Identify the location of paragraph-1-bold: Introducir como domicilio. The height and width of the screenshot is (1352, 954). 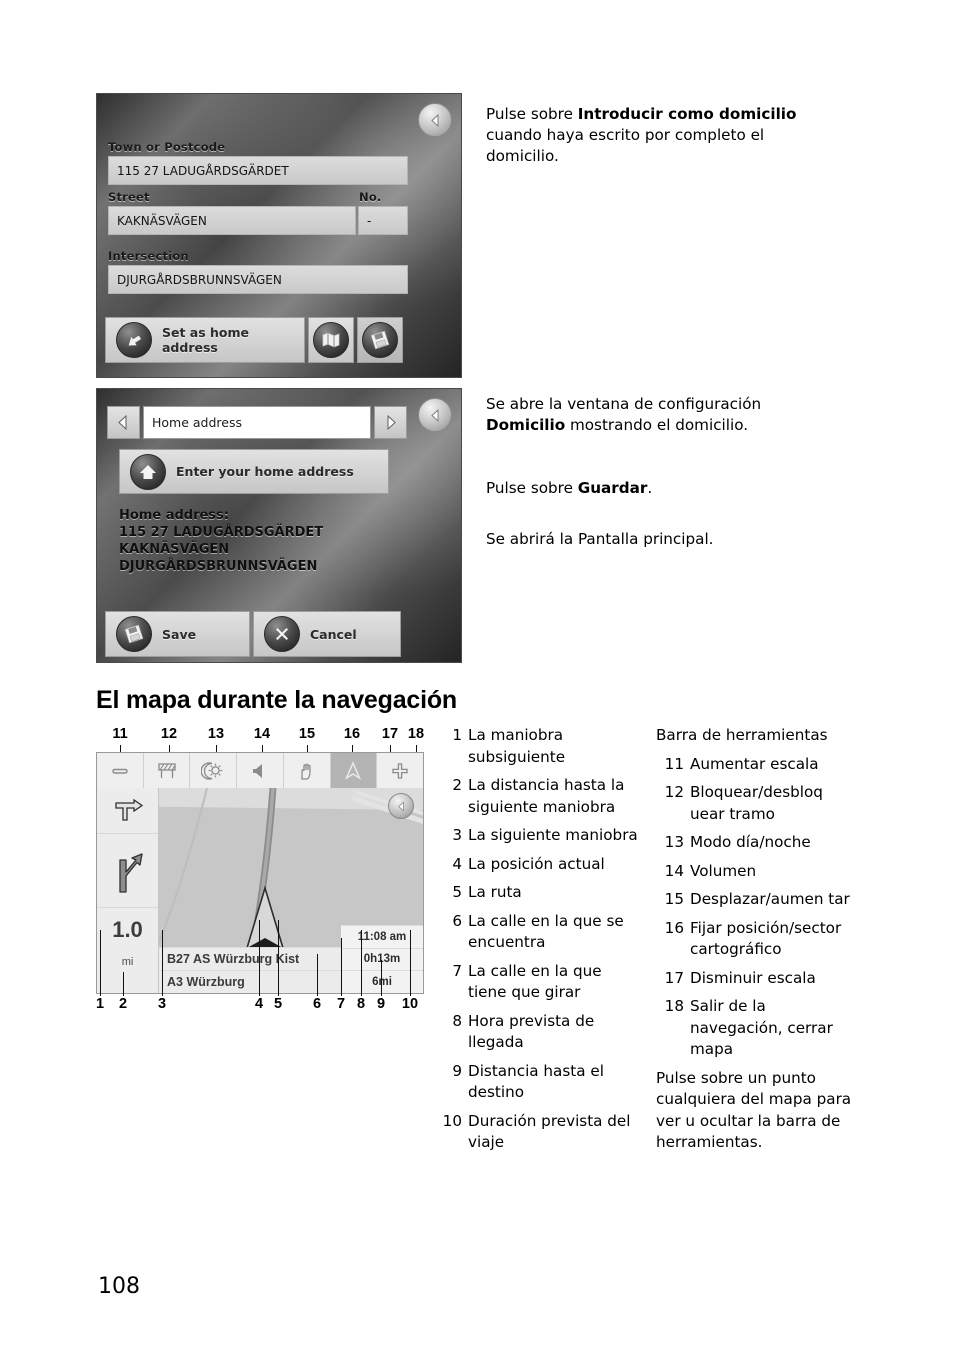
(687, 114).